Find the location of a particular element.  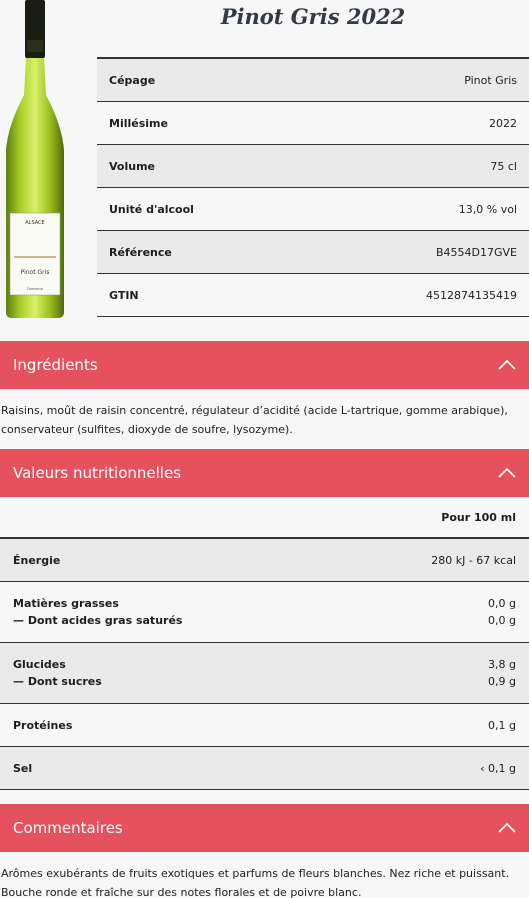

bottle-image: ALSACE Pinot Gris Domaine is located at coordinates (35, 160).